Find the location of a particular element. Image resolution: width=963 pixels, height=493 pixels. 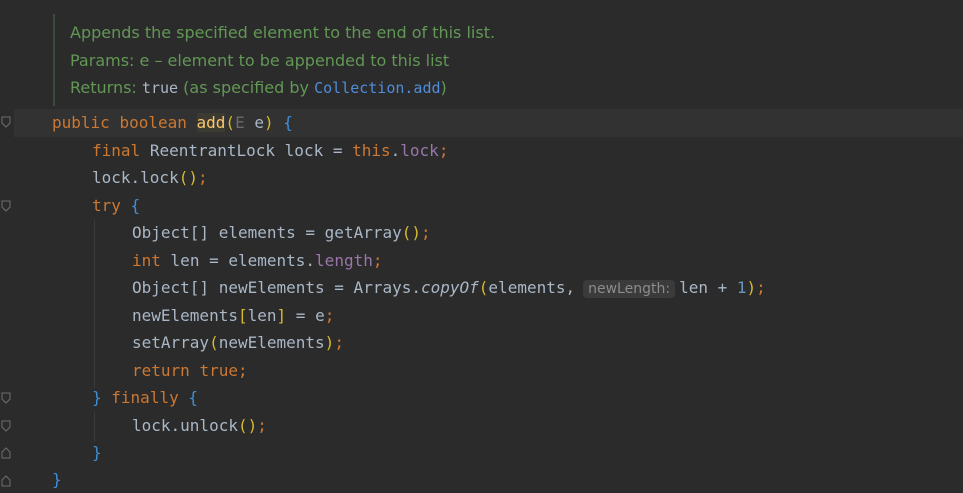

keyword-boolean: boolean is located at coordinates (153, 122).